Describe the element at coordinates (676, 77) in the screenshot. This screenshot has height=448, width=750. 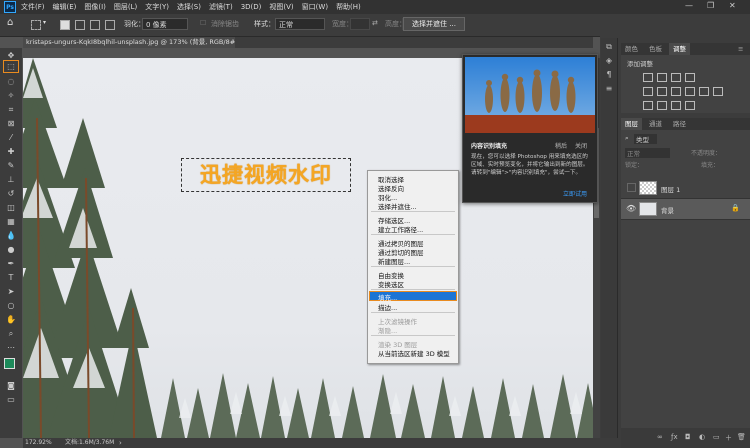
I see `curves-icon` at that location.